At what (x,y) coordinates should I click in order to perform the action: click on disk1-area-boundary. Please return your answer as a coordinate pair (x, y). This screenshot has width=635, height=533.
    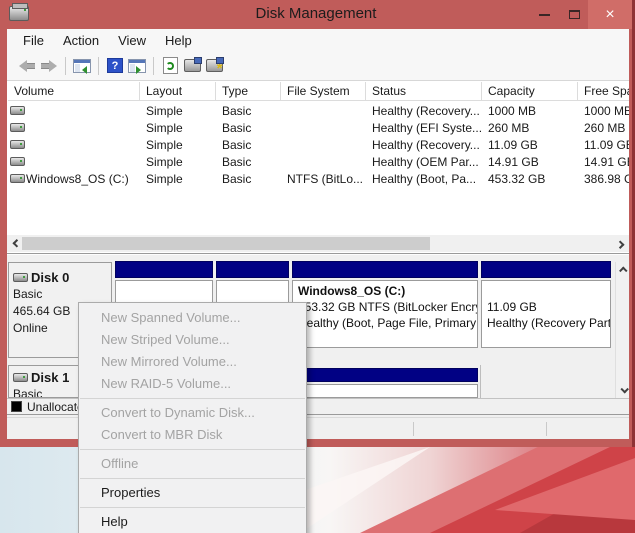
    Looking at the image, I should click on (480, 381).